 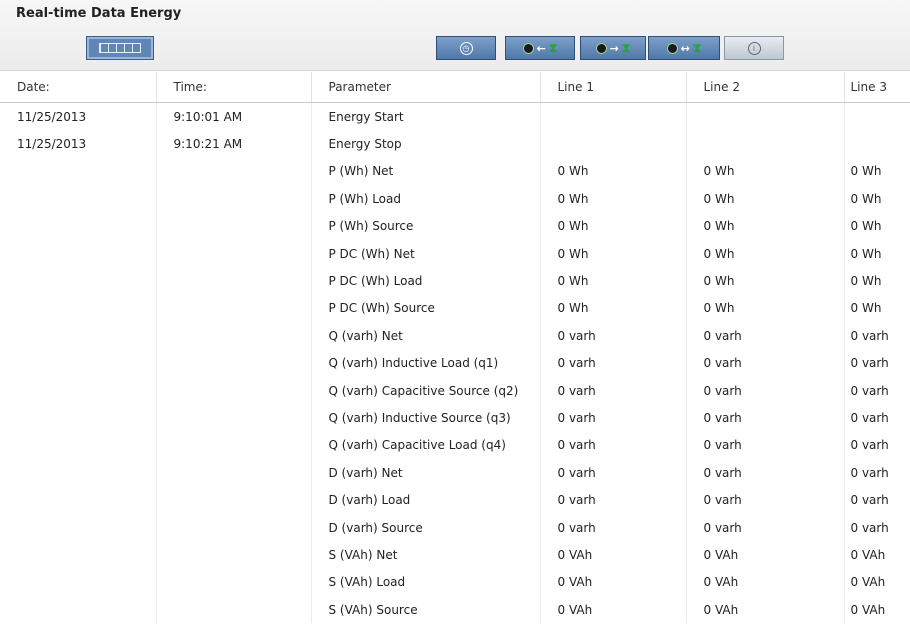 I want to click on column-header-time: Time:, so click(x=234, y=87).